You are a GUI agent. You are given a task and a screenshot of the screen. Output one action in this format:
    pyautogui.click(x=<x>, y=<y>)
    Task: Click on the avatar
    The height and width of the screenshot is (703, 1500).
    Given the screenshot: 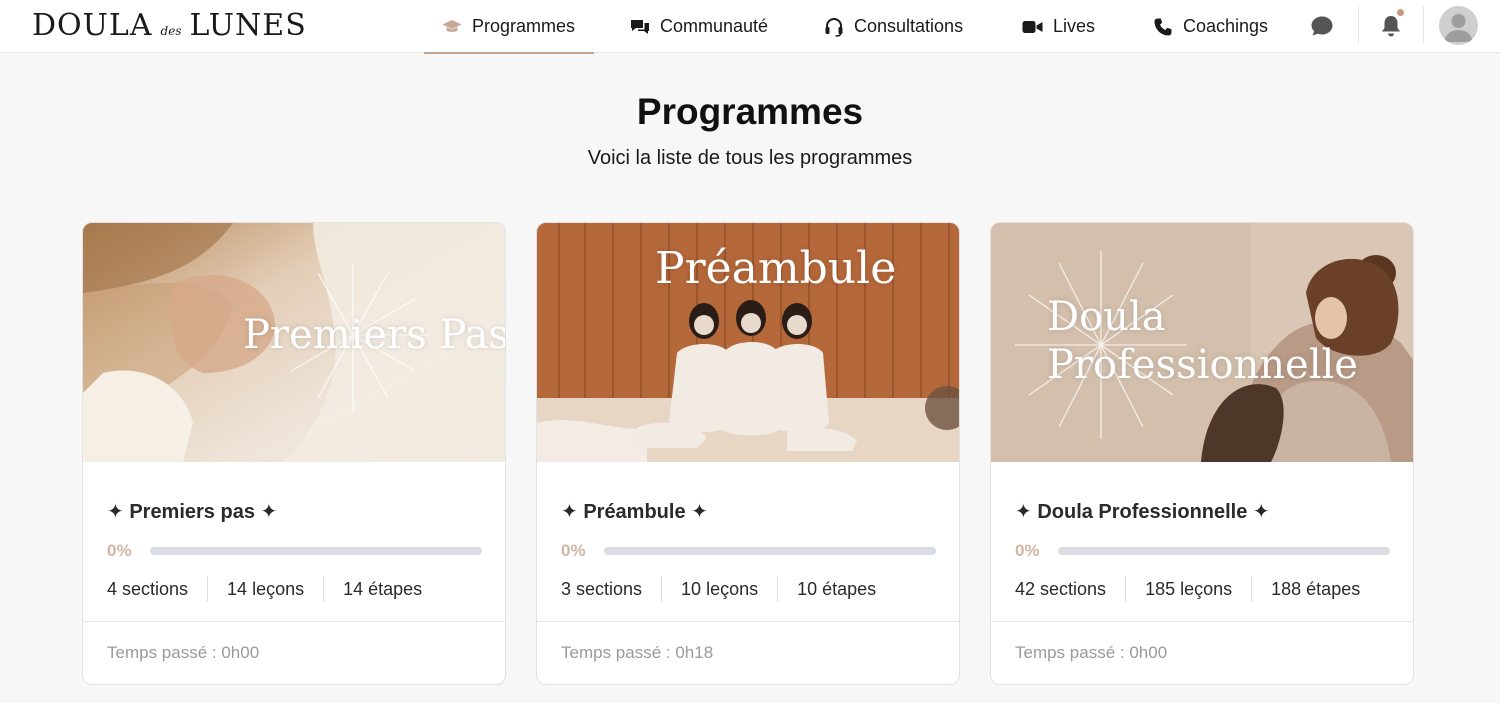 What is the action you would take?
    pyautogui.click(x=1458, y=25)
    